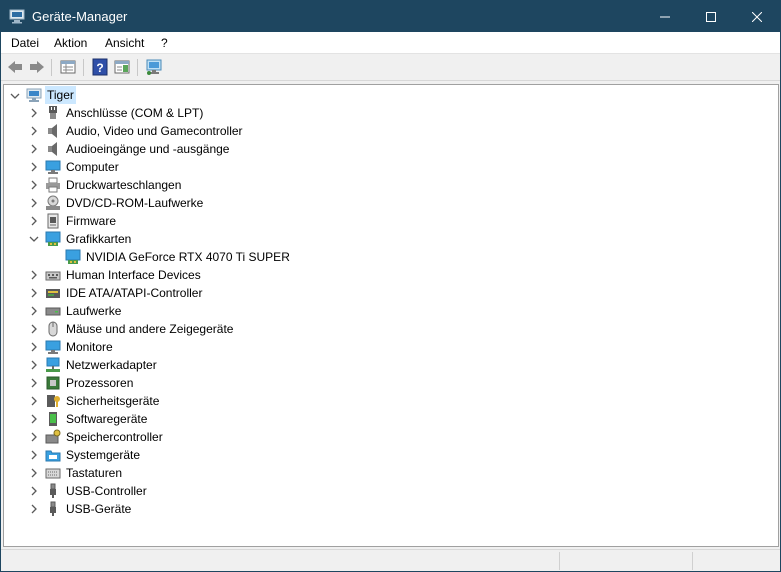 The width and height of the screenshot is (781, 572). I want to click on cpu-icon, so click(53, 383).